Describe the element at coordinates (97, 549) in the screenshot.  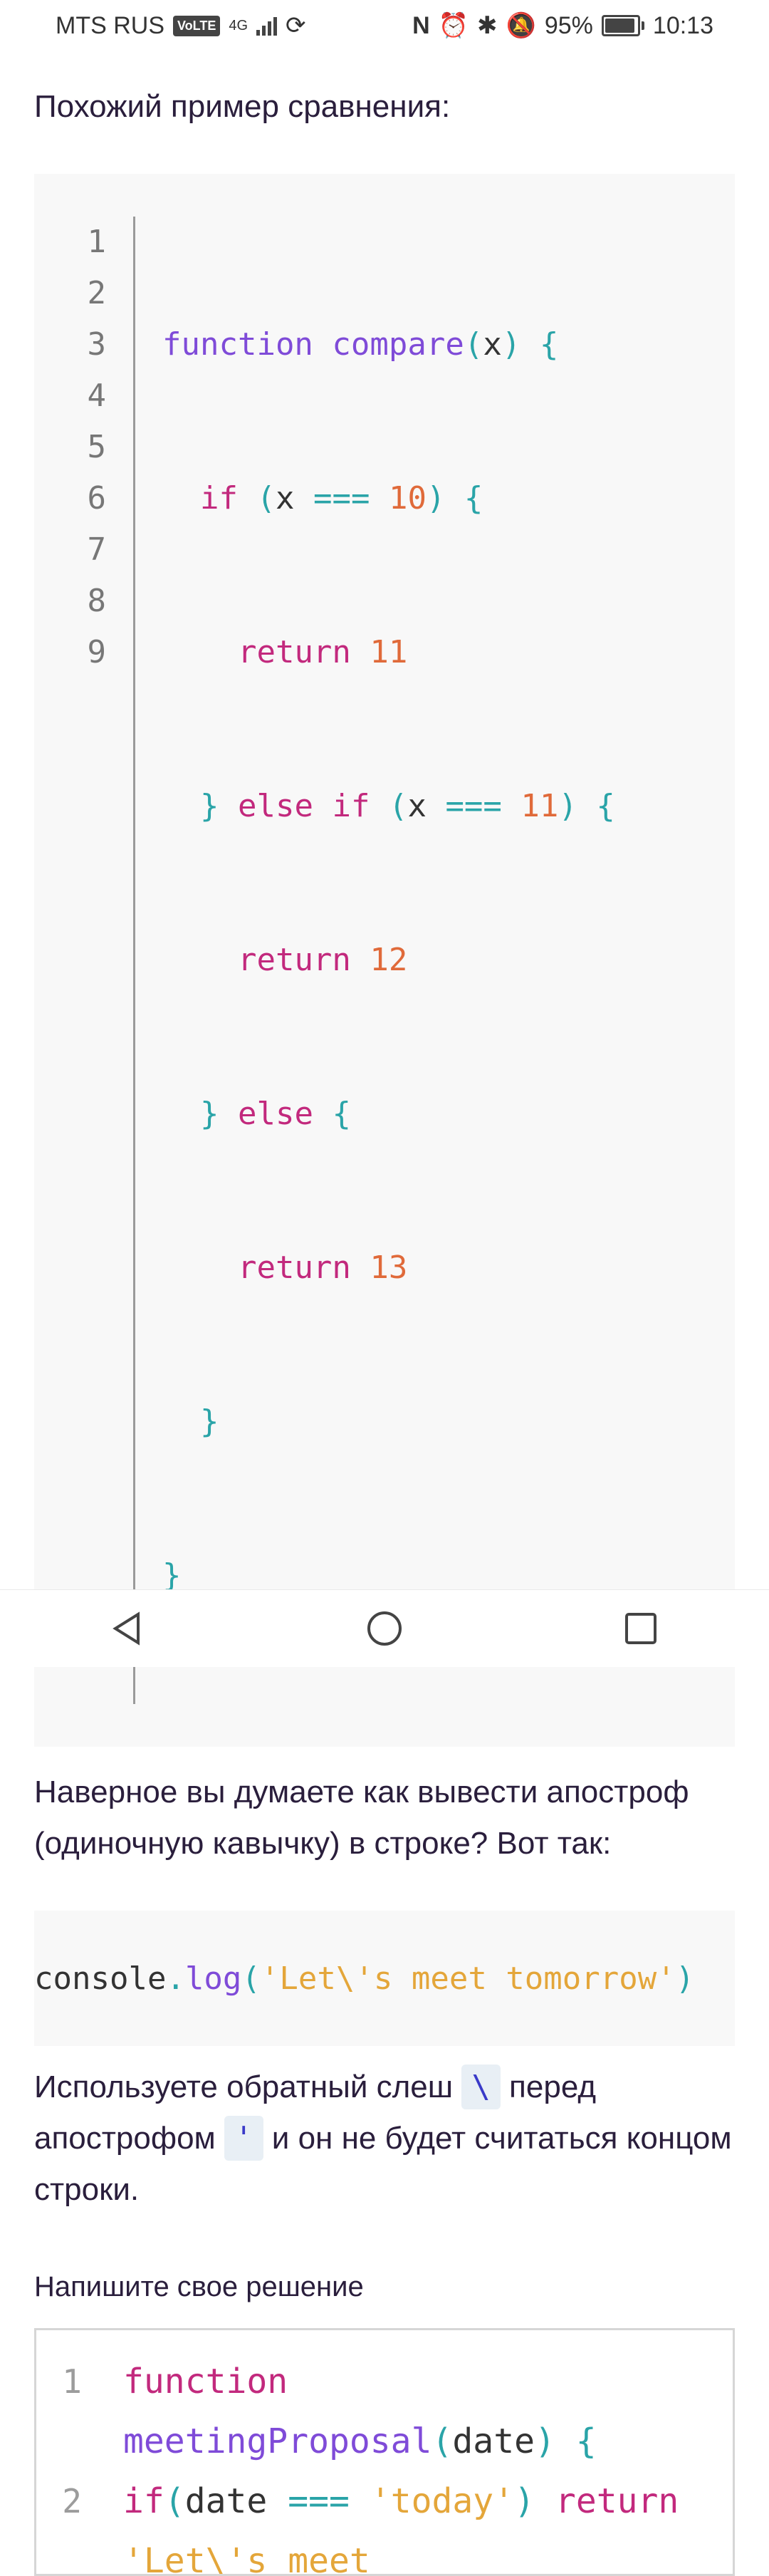
I see `line-number: 7` at that location.